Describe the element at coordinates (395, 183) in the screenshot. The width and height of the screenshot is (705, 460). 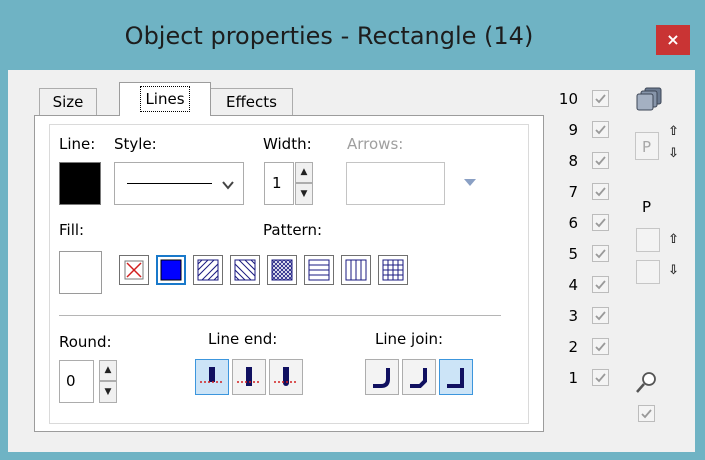
I see `arrows-dropdown` at that location.